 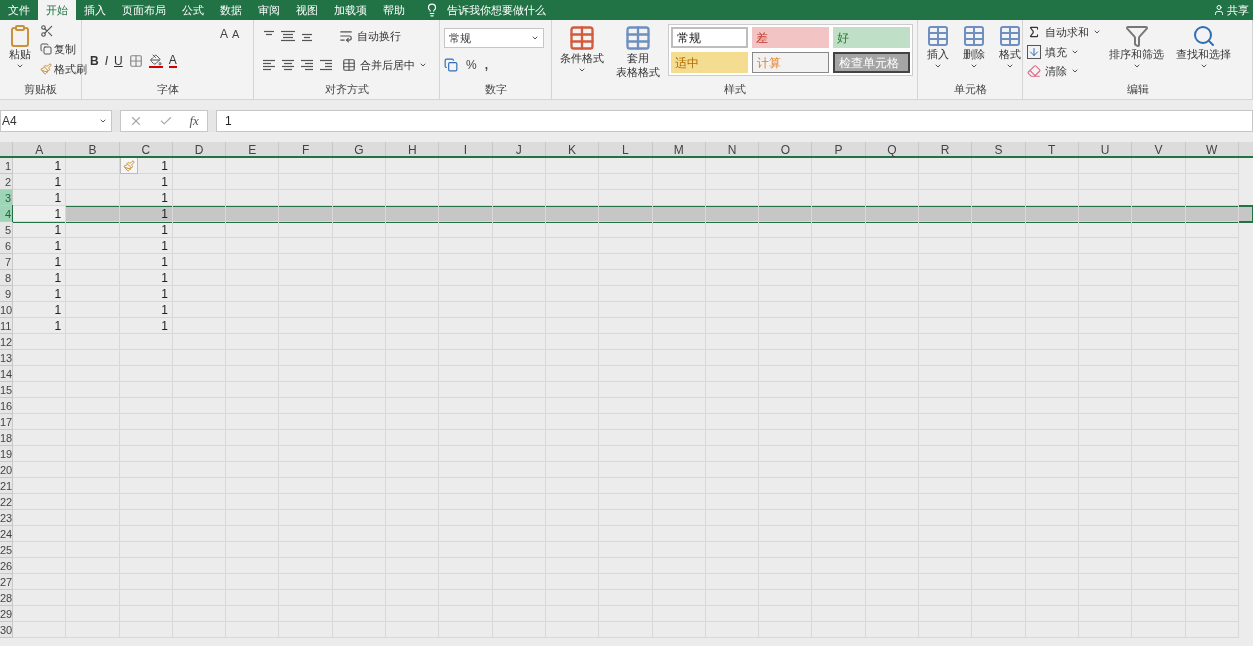 What do you see at coordinates (307, 64) in the screenshot?
I see `align-right-icon` at bounding box center [307, 64].